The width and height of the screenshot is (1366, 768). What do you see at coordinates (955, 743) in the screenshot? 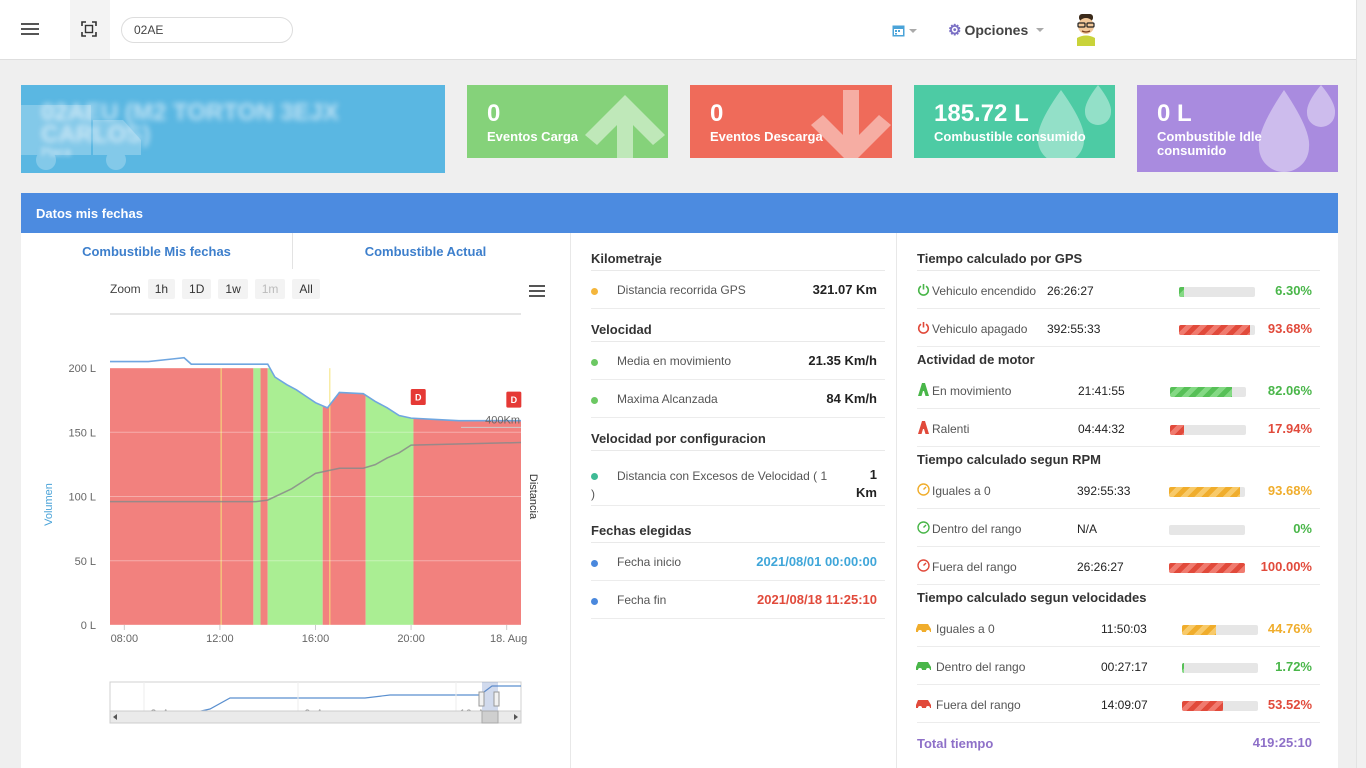
I see `total-label: Total tiempo` at bounding box center [955, 743].